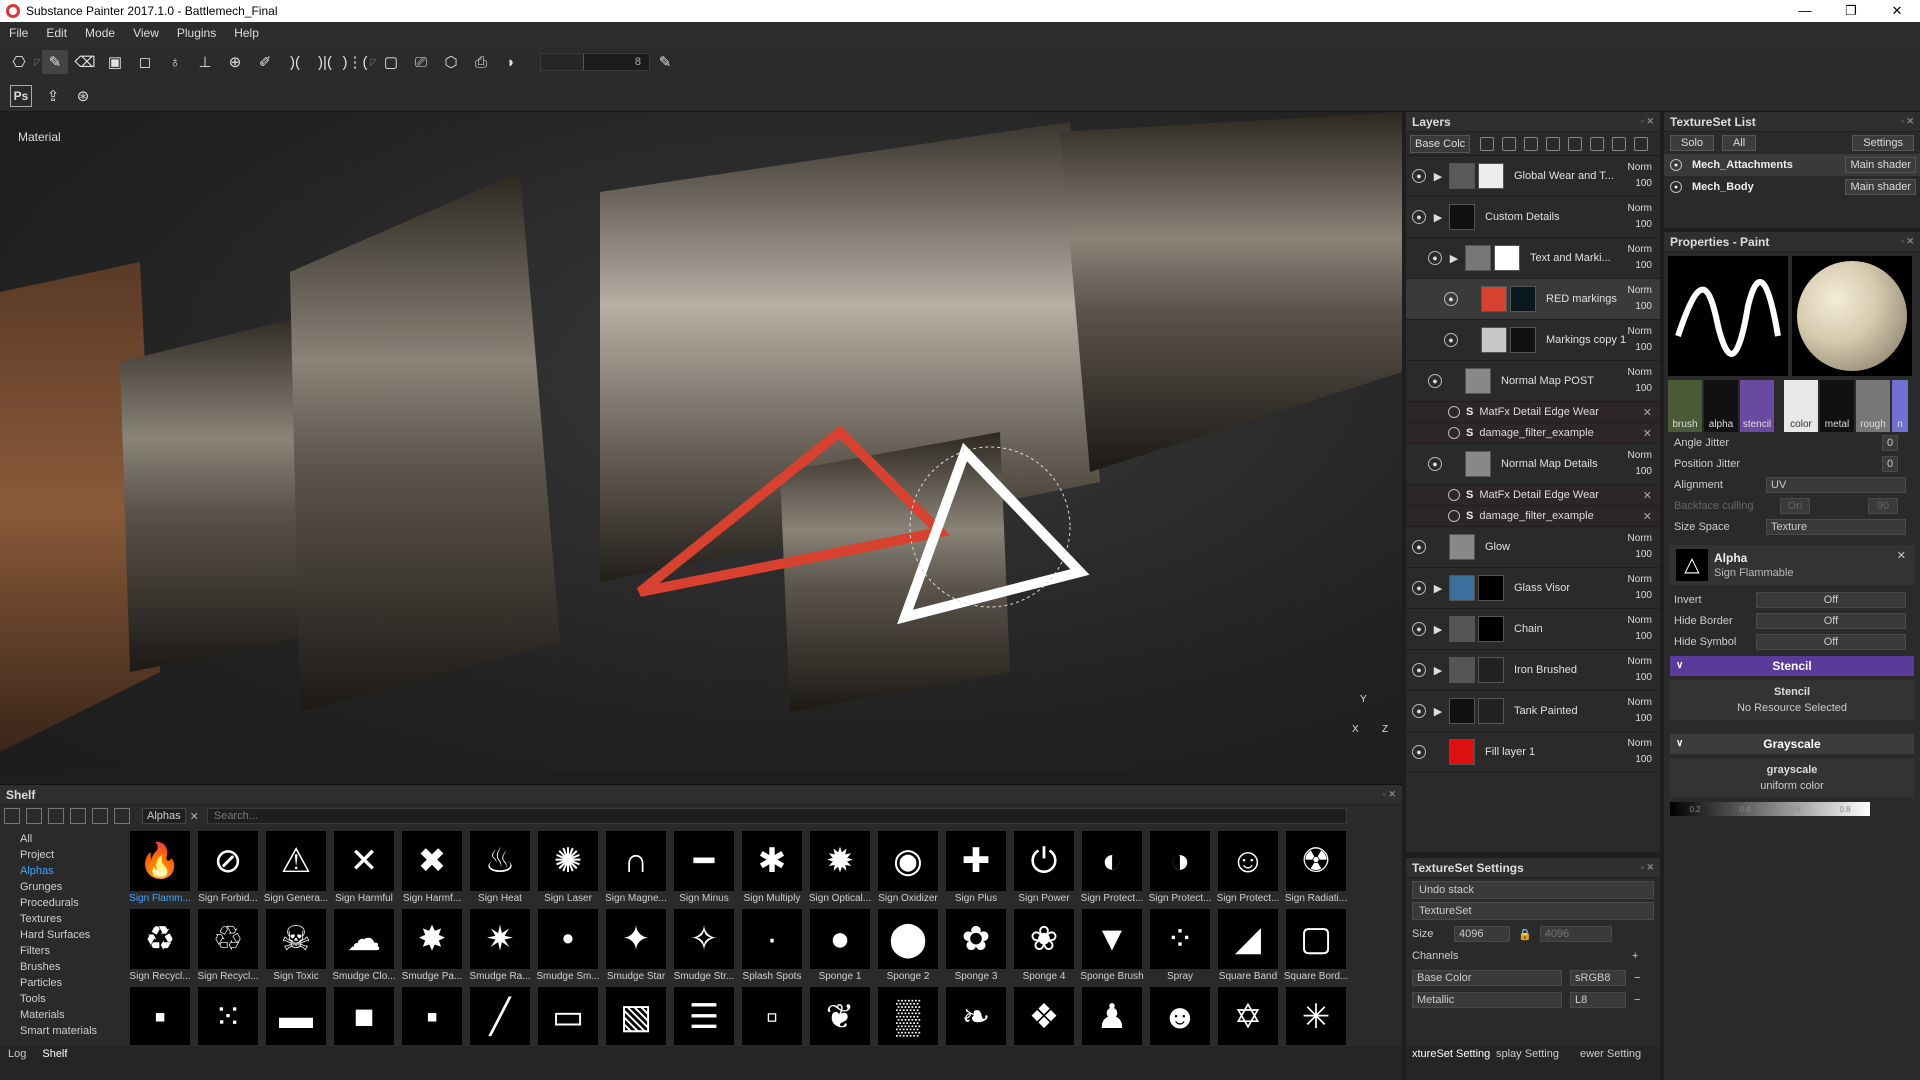 The image size is (1920, 1080). What do you see at coordinates (100, 33) in the screenshot?
I see `menu-mode: Mode` at bounding box center [100, 33].